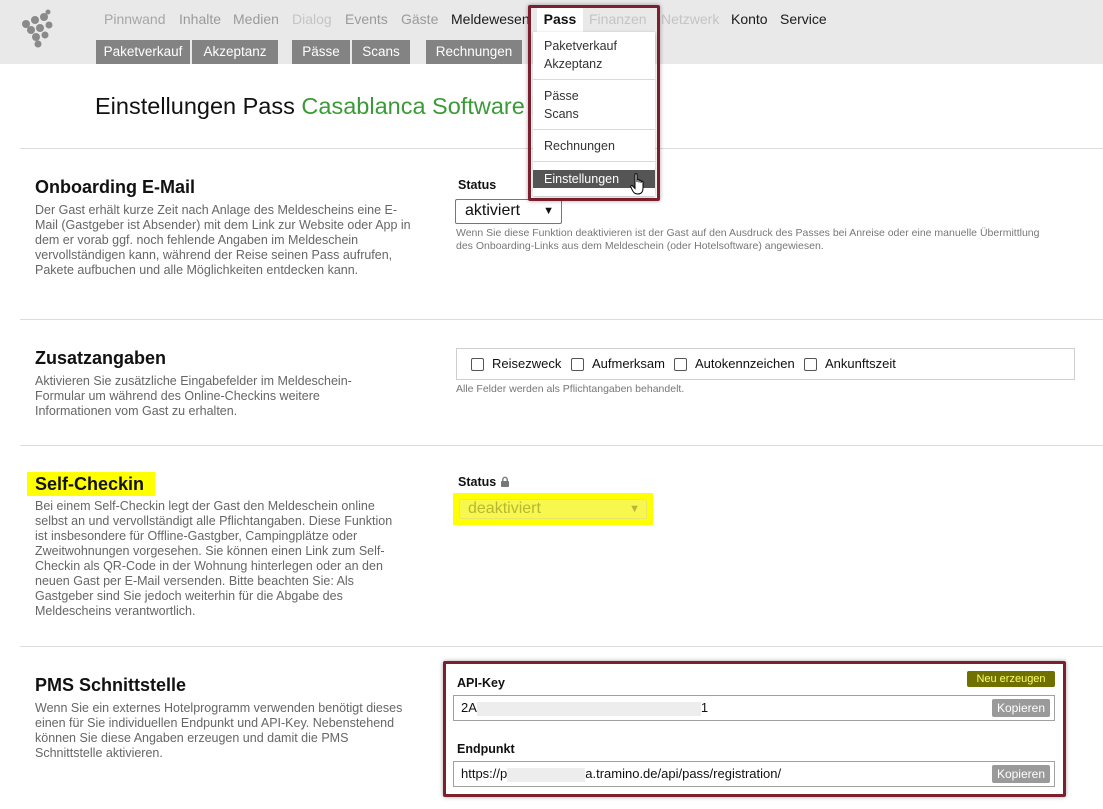  I want to click on regenerate-key-button: Neu erzeugen, so click(1011, 679).